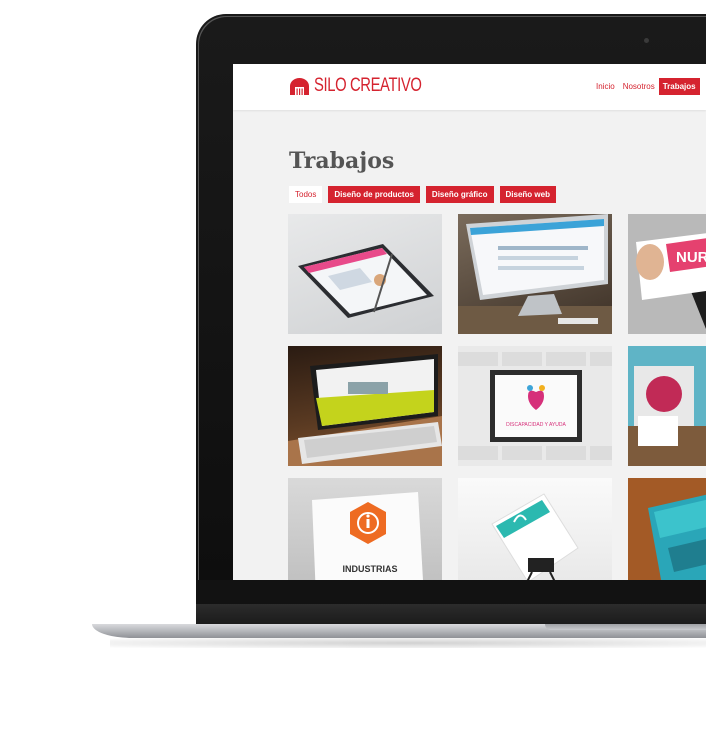 The width and height of the screenshot is (706, 736). I want to click on portfolio-item-tablet-keyboard, so click(365, 406).